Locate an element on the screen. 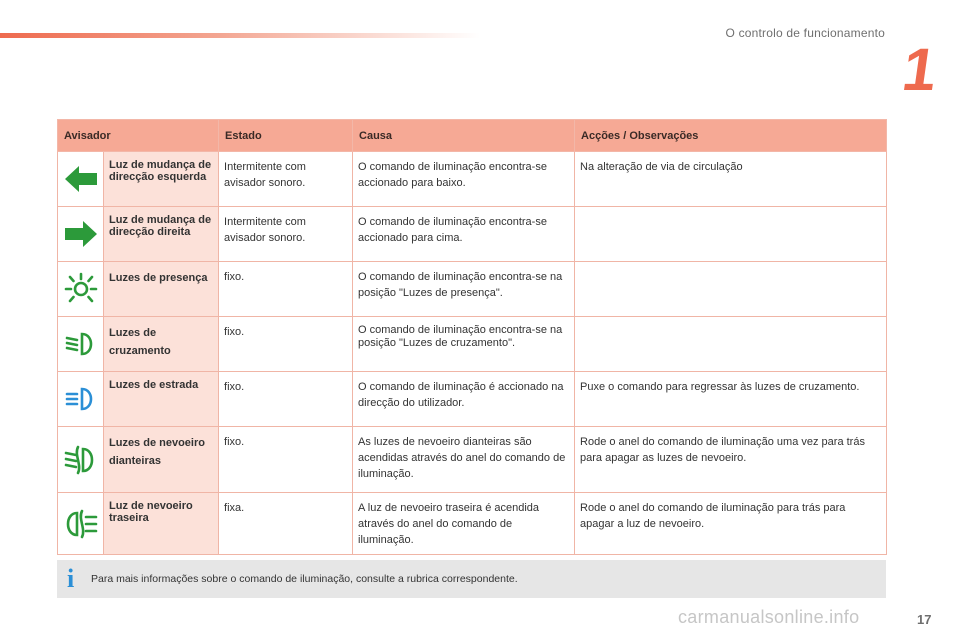  section-title: O controlo de funcionamento is located at coordinates (805, 33).